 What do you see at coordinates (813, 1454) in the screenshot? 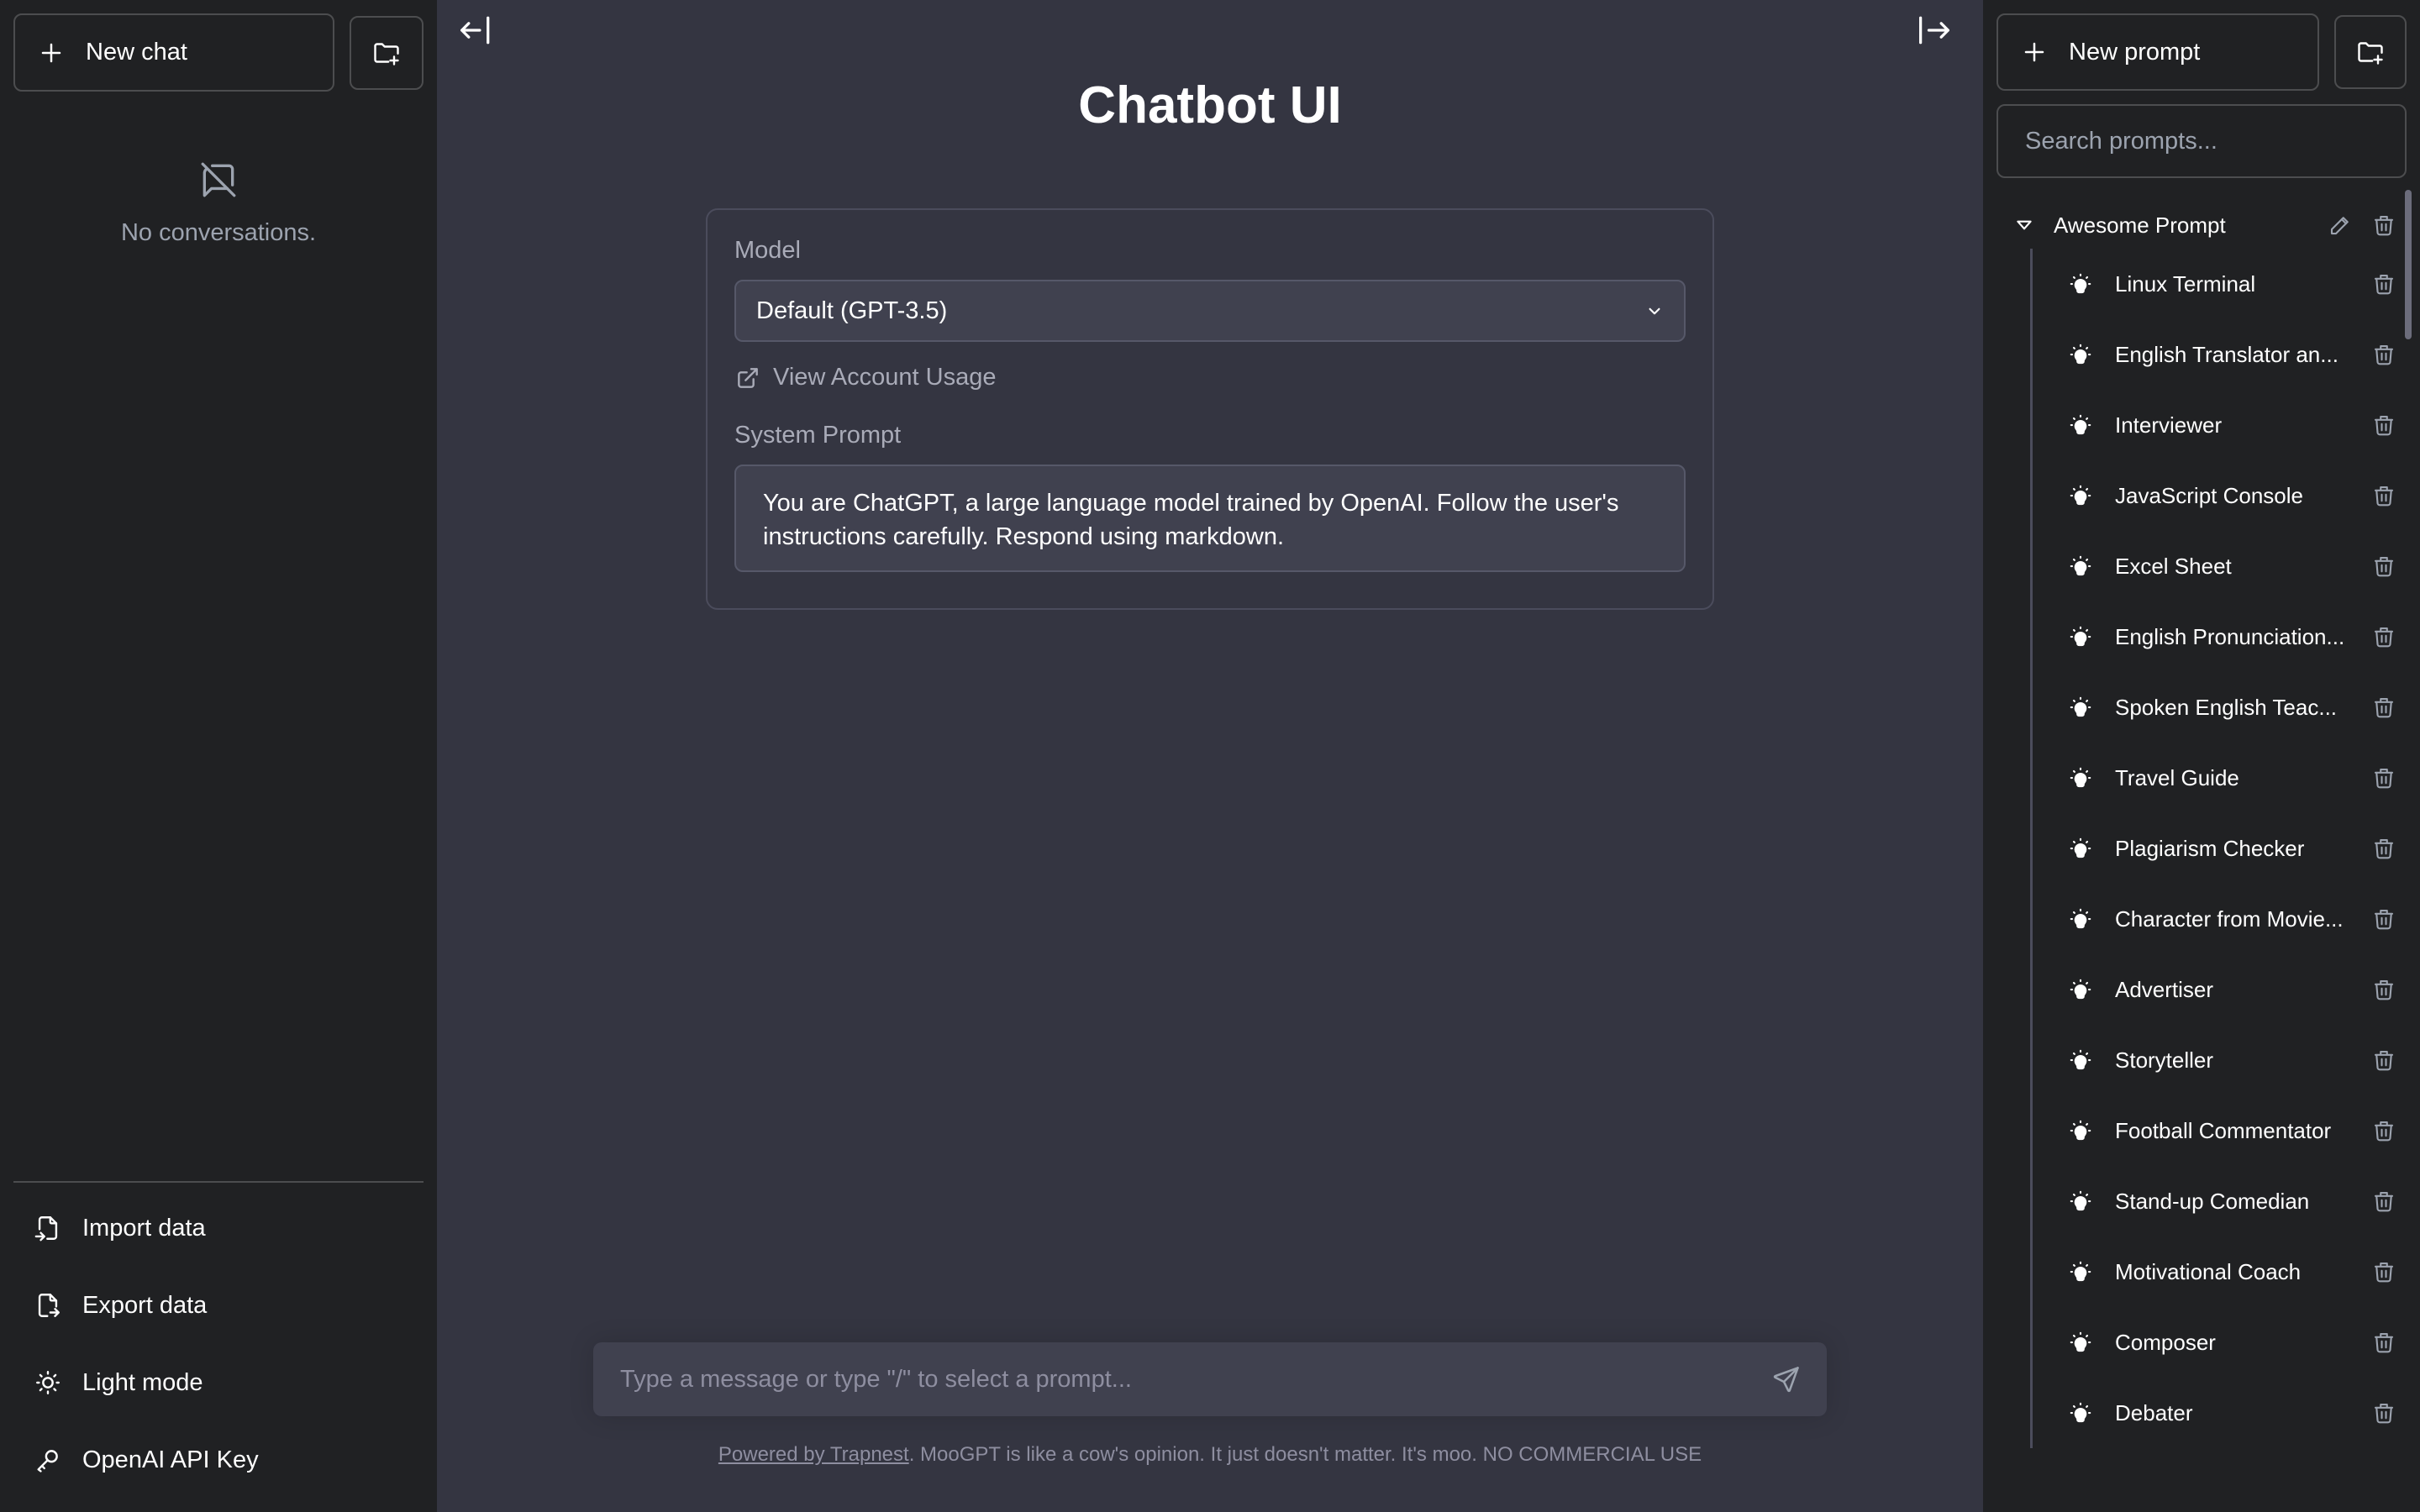
I see `powered-by-link: Powered by Trapnest` at bounding box center [813, 1454].